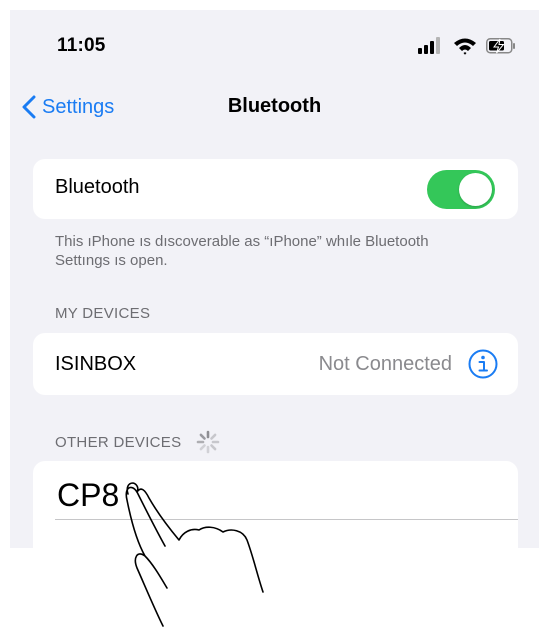  I want to click on bluetooth-toggle-row: Bluetooth, so click(275, 189).